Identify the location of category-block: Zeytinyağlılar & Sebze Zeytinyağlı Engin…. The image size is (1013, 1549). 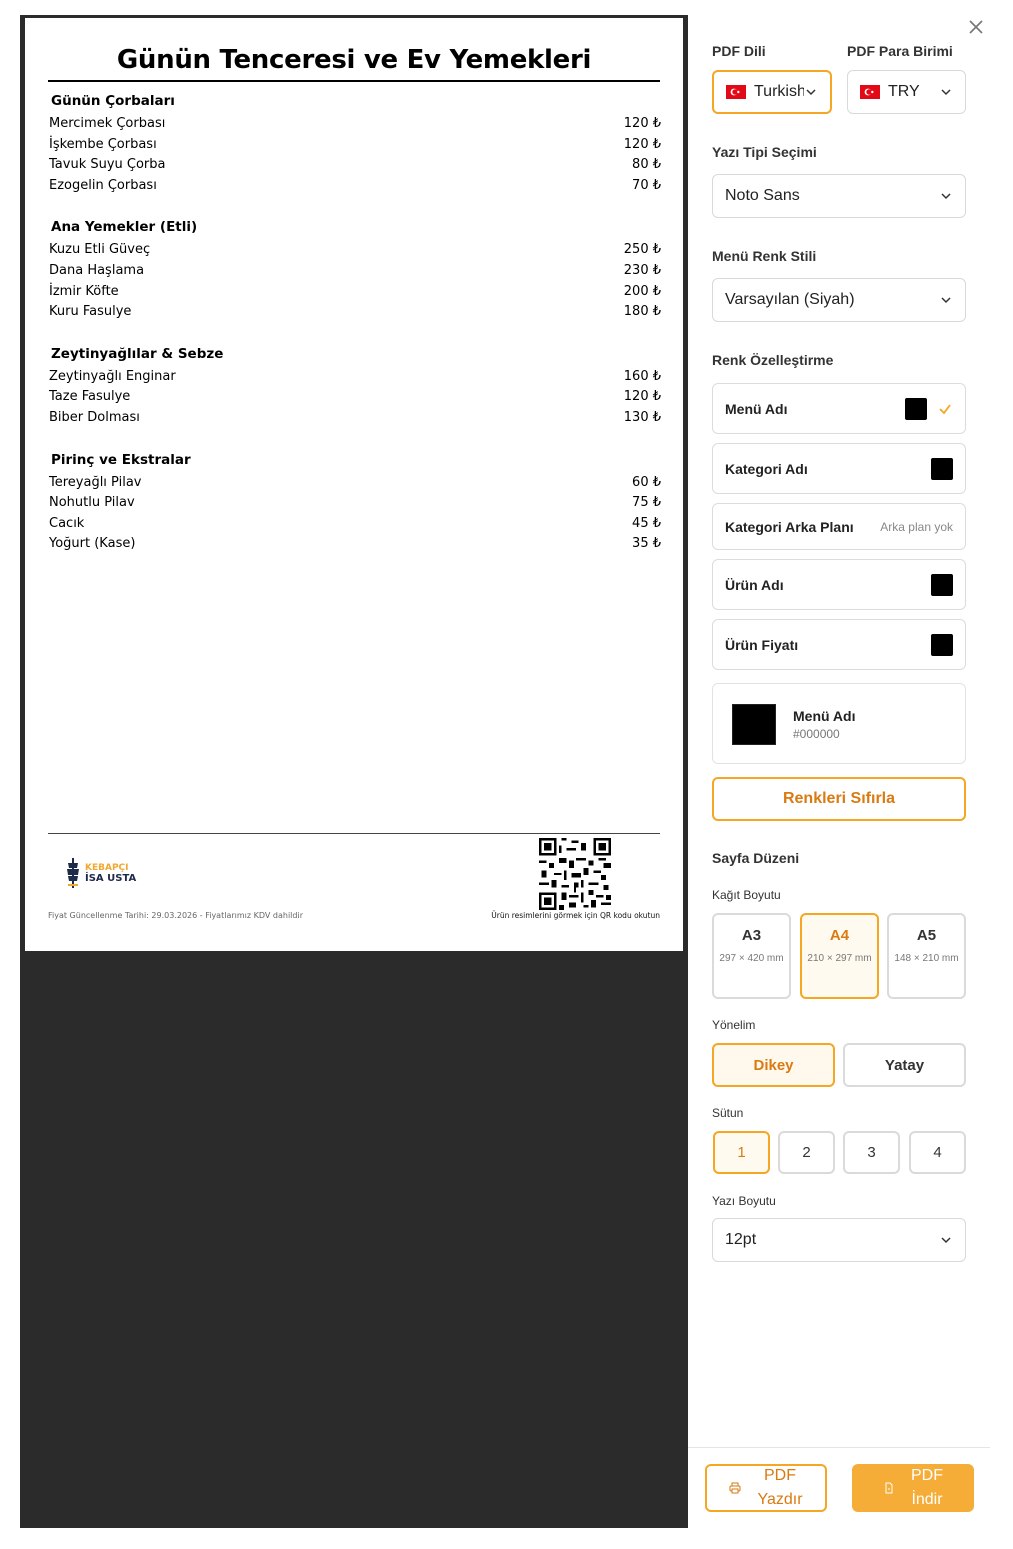
(355, 386).